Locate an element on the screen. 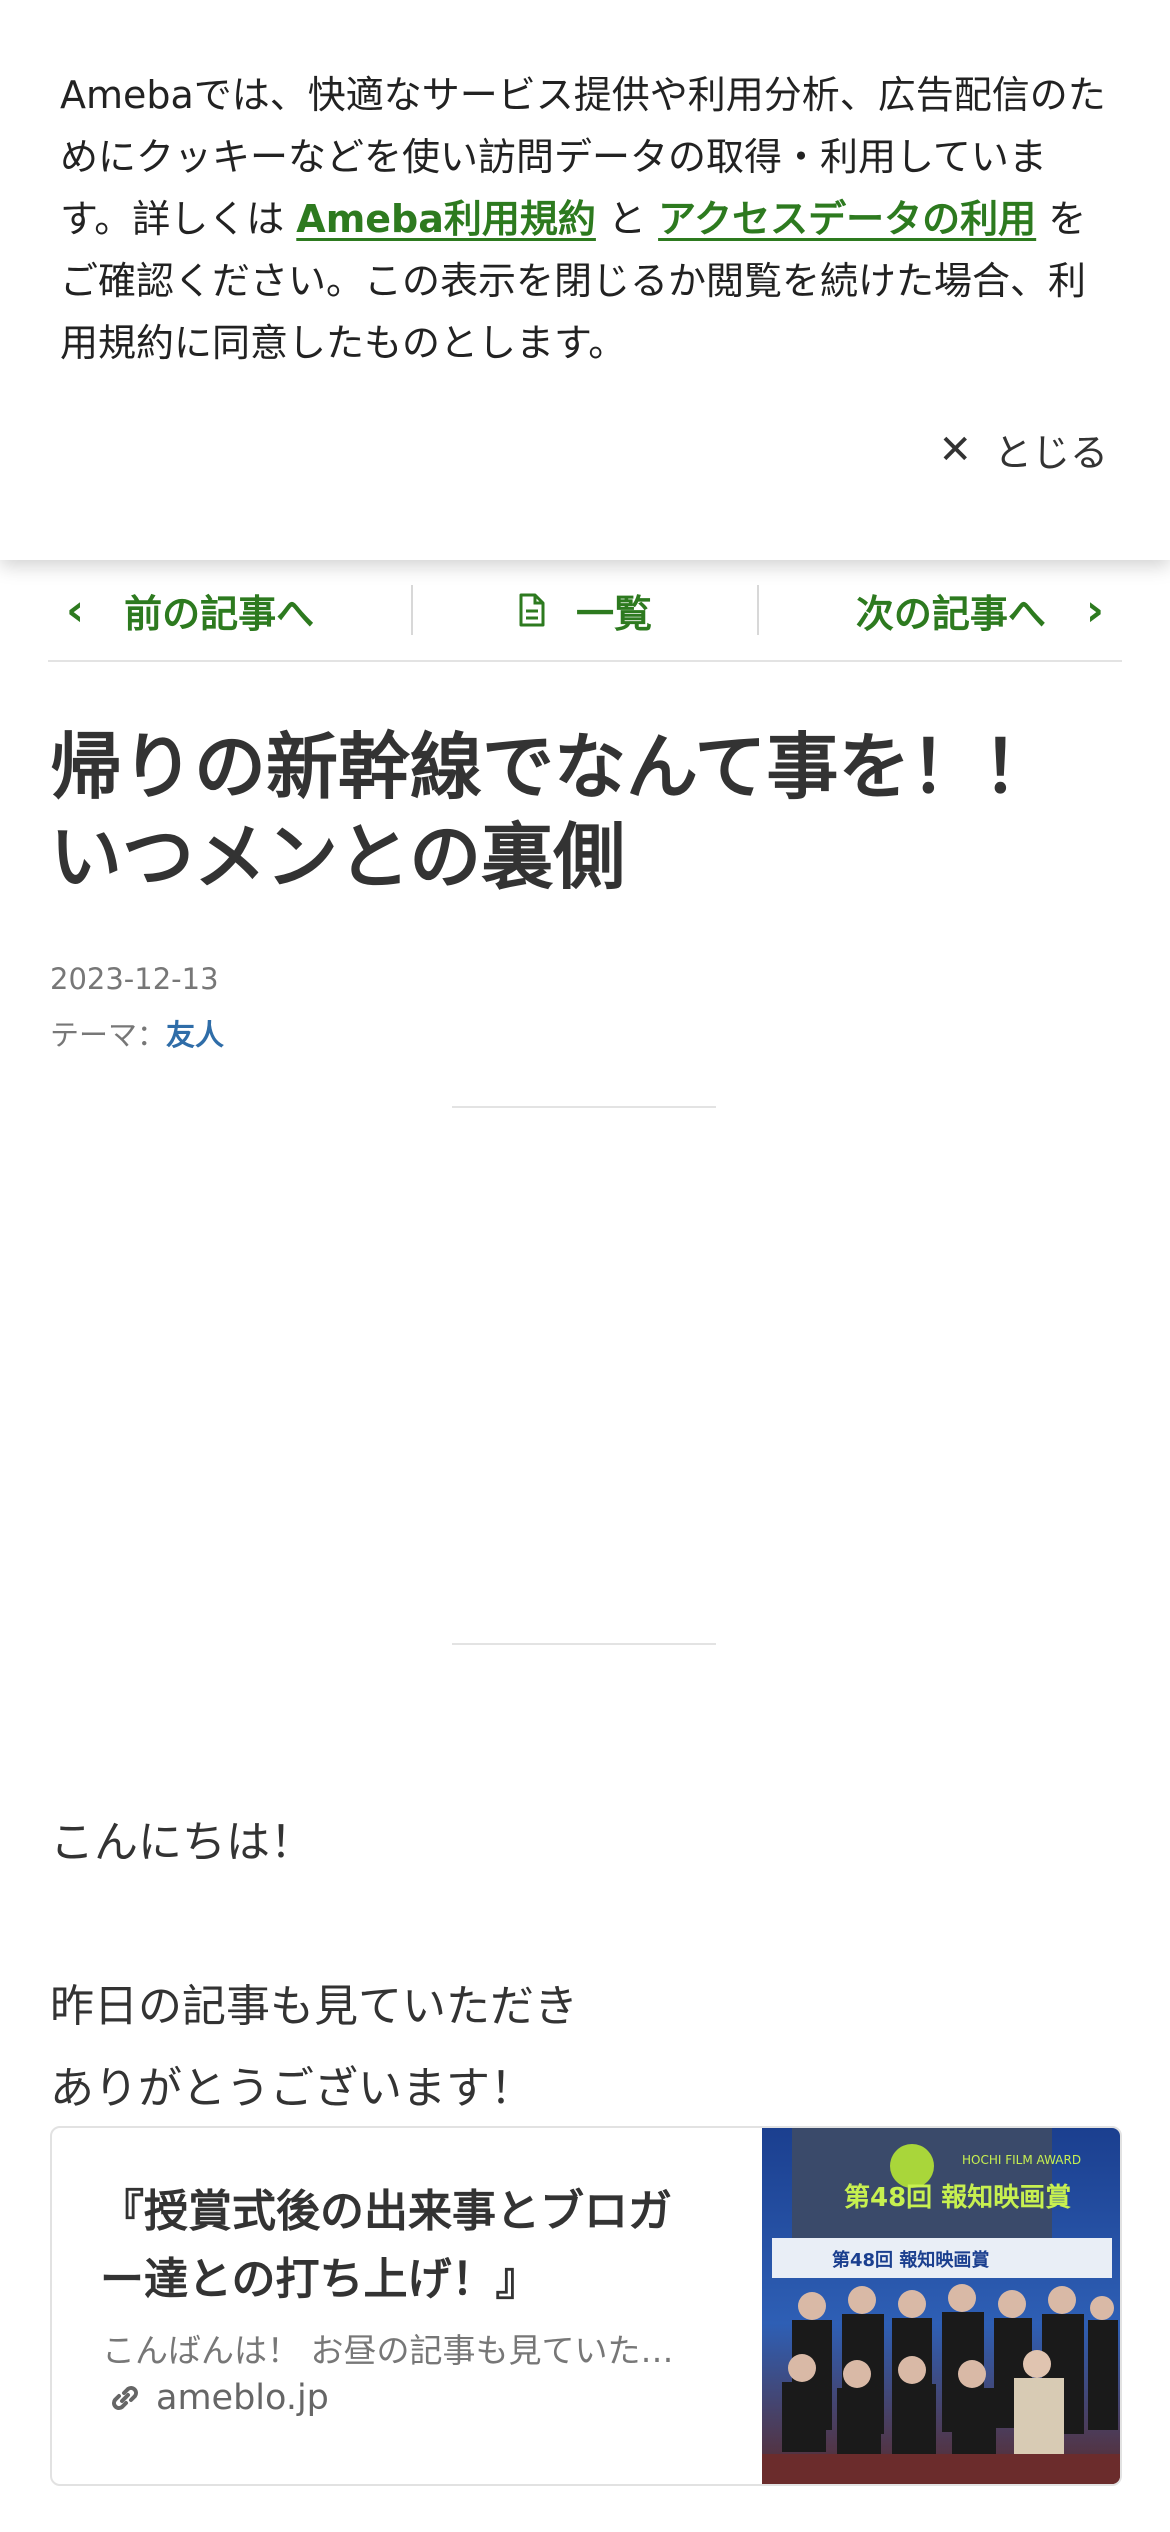 This screenshot has width=1170, height=2532. article-nav: ‹ 前の記事へ 一覧 次の記事へ › is located at coordinates (585, 611).